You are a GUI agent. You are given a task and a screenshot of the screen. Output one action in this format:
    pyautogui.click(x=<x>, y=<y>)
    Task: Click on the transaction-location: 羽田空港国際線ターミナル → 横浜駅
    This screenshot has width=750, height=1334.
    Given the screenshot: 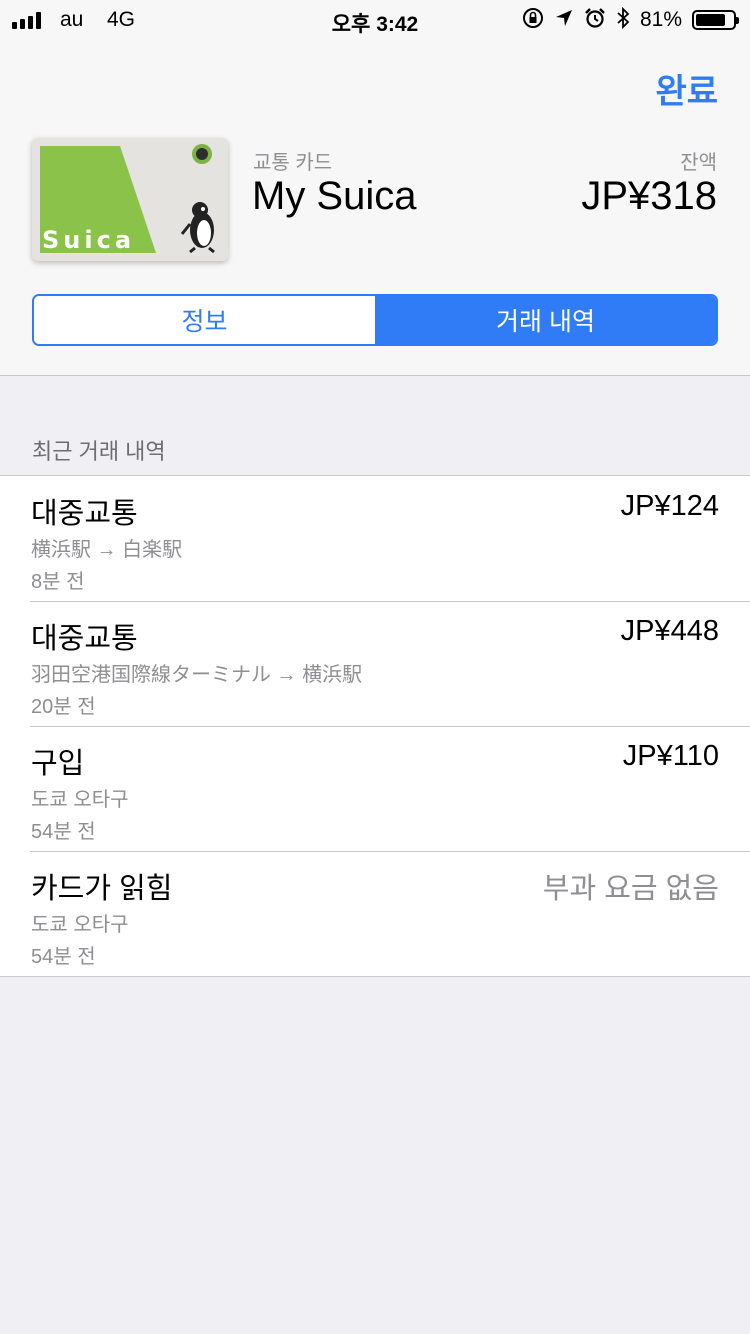 What is the action you would take?
    pyautogui.click(x=197, y=675)
    